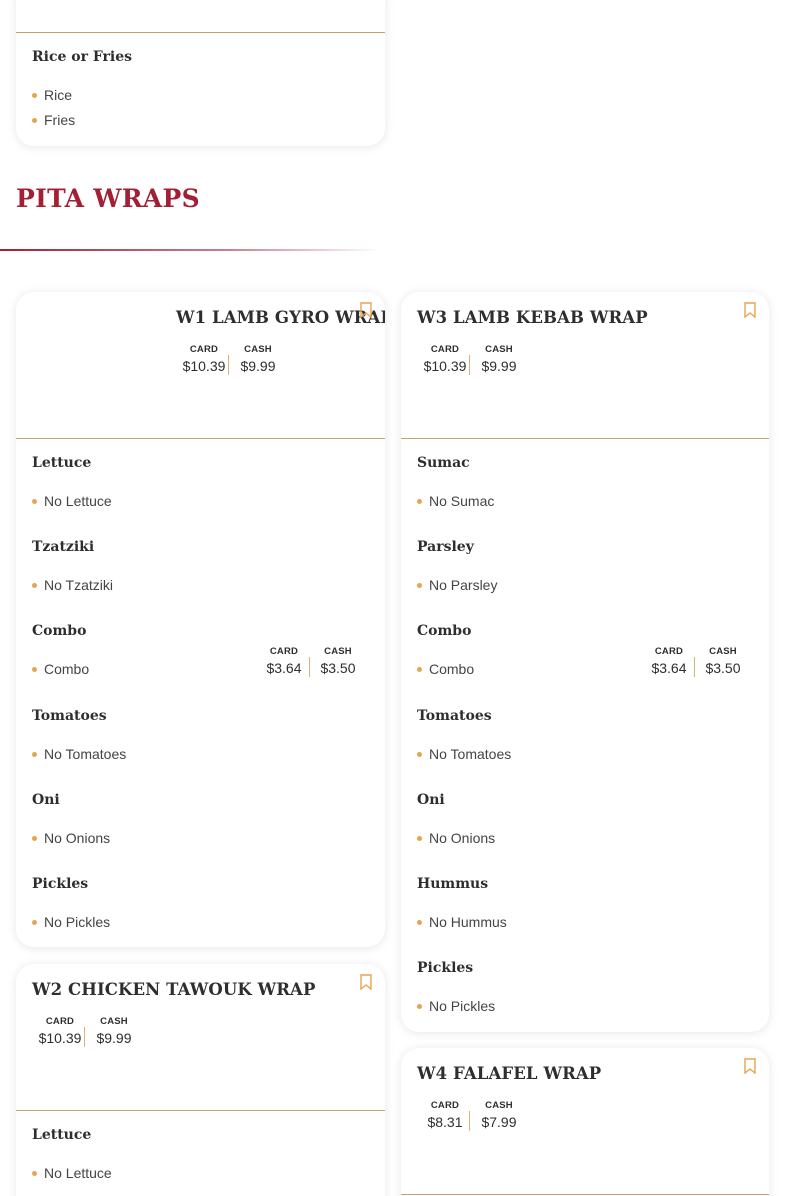 The width and height of the screenshot is (785, 1196). What do you see at coordinates (108, 198) in the screenshot?
I see `section-title: PITA WRAPS` at bounding box center [108, 198].